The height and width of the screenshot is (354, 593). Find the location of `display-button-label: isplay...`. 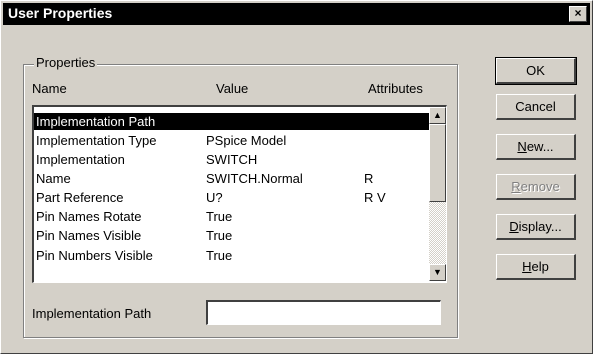

display-button-label: isplay... is located at coordinates (540, 226).